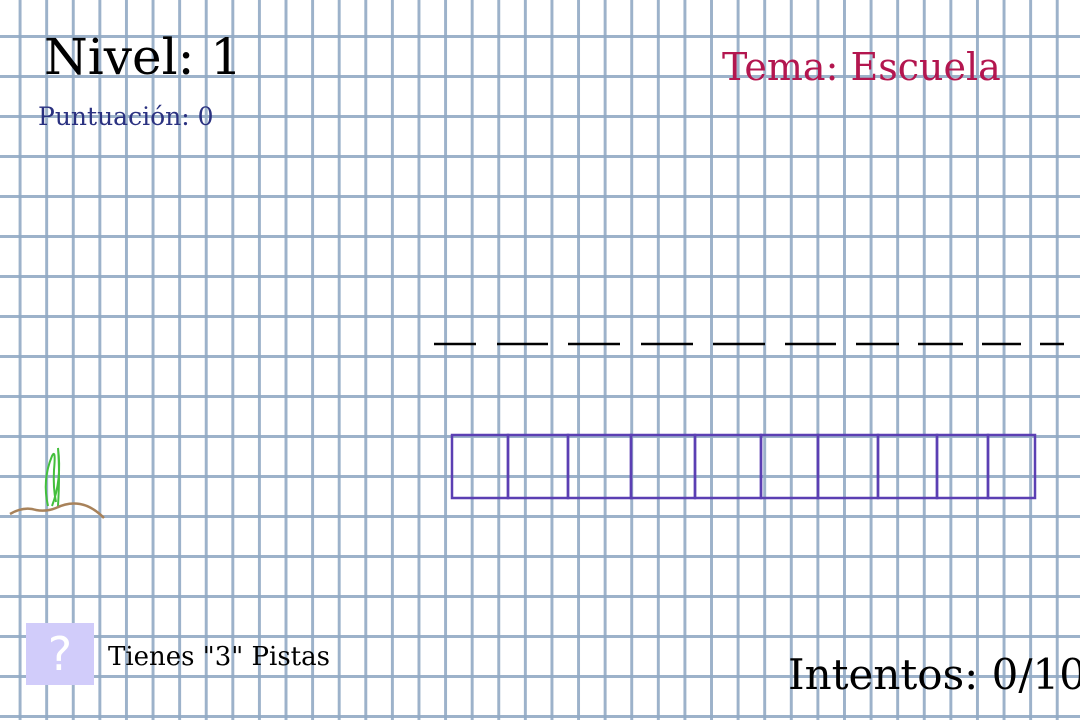 The height and width of the screenshot is (720, 1080). What do you see at coordinates (219, 657) in the screenshot?
I see `hints-remaining-label: Tienes "3" Pistas` at bounding box center [219, 657].